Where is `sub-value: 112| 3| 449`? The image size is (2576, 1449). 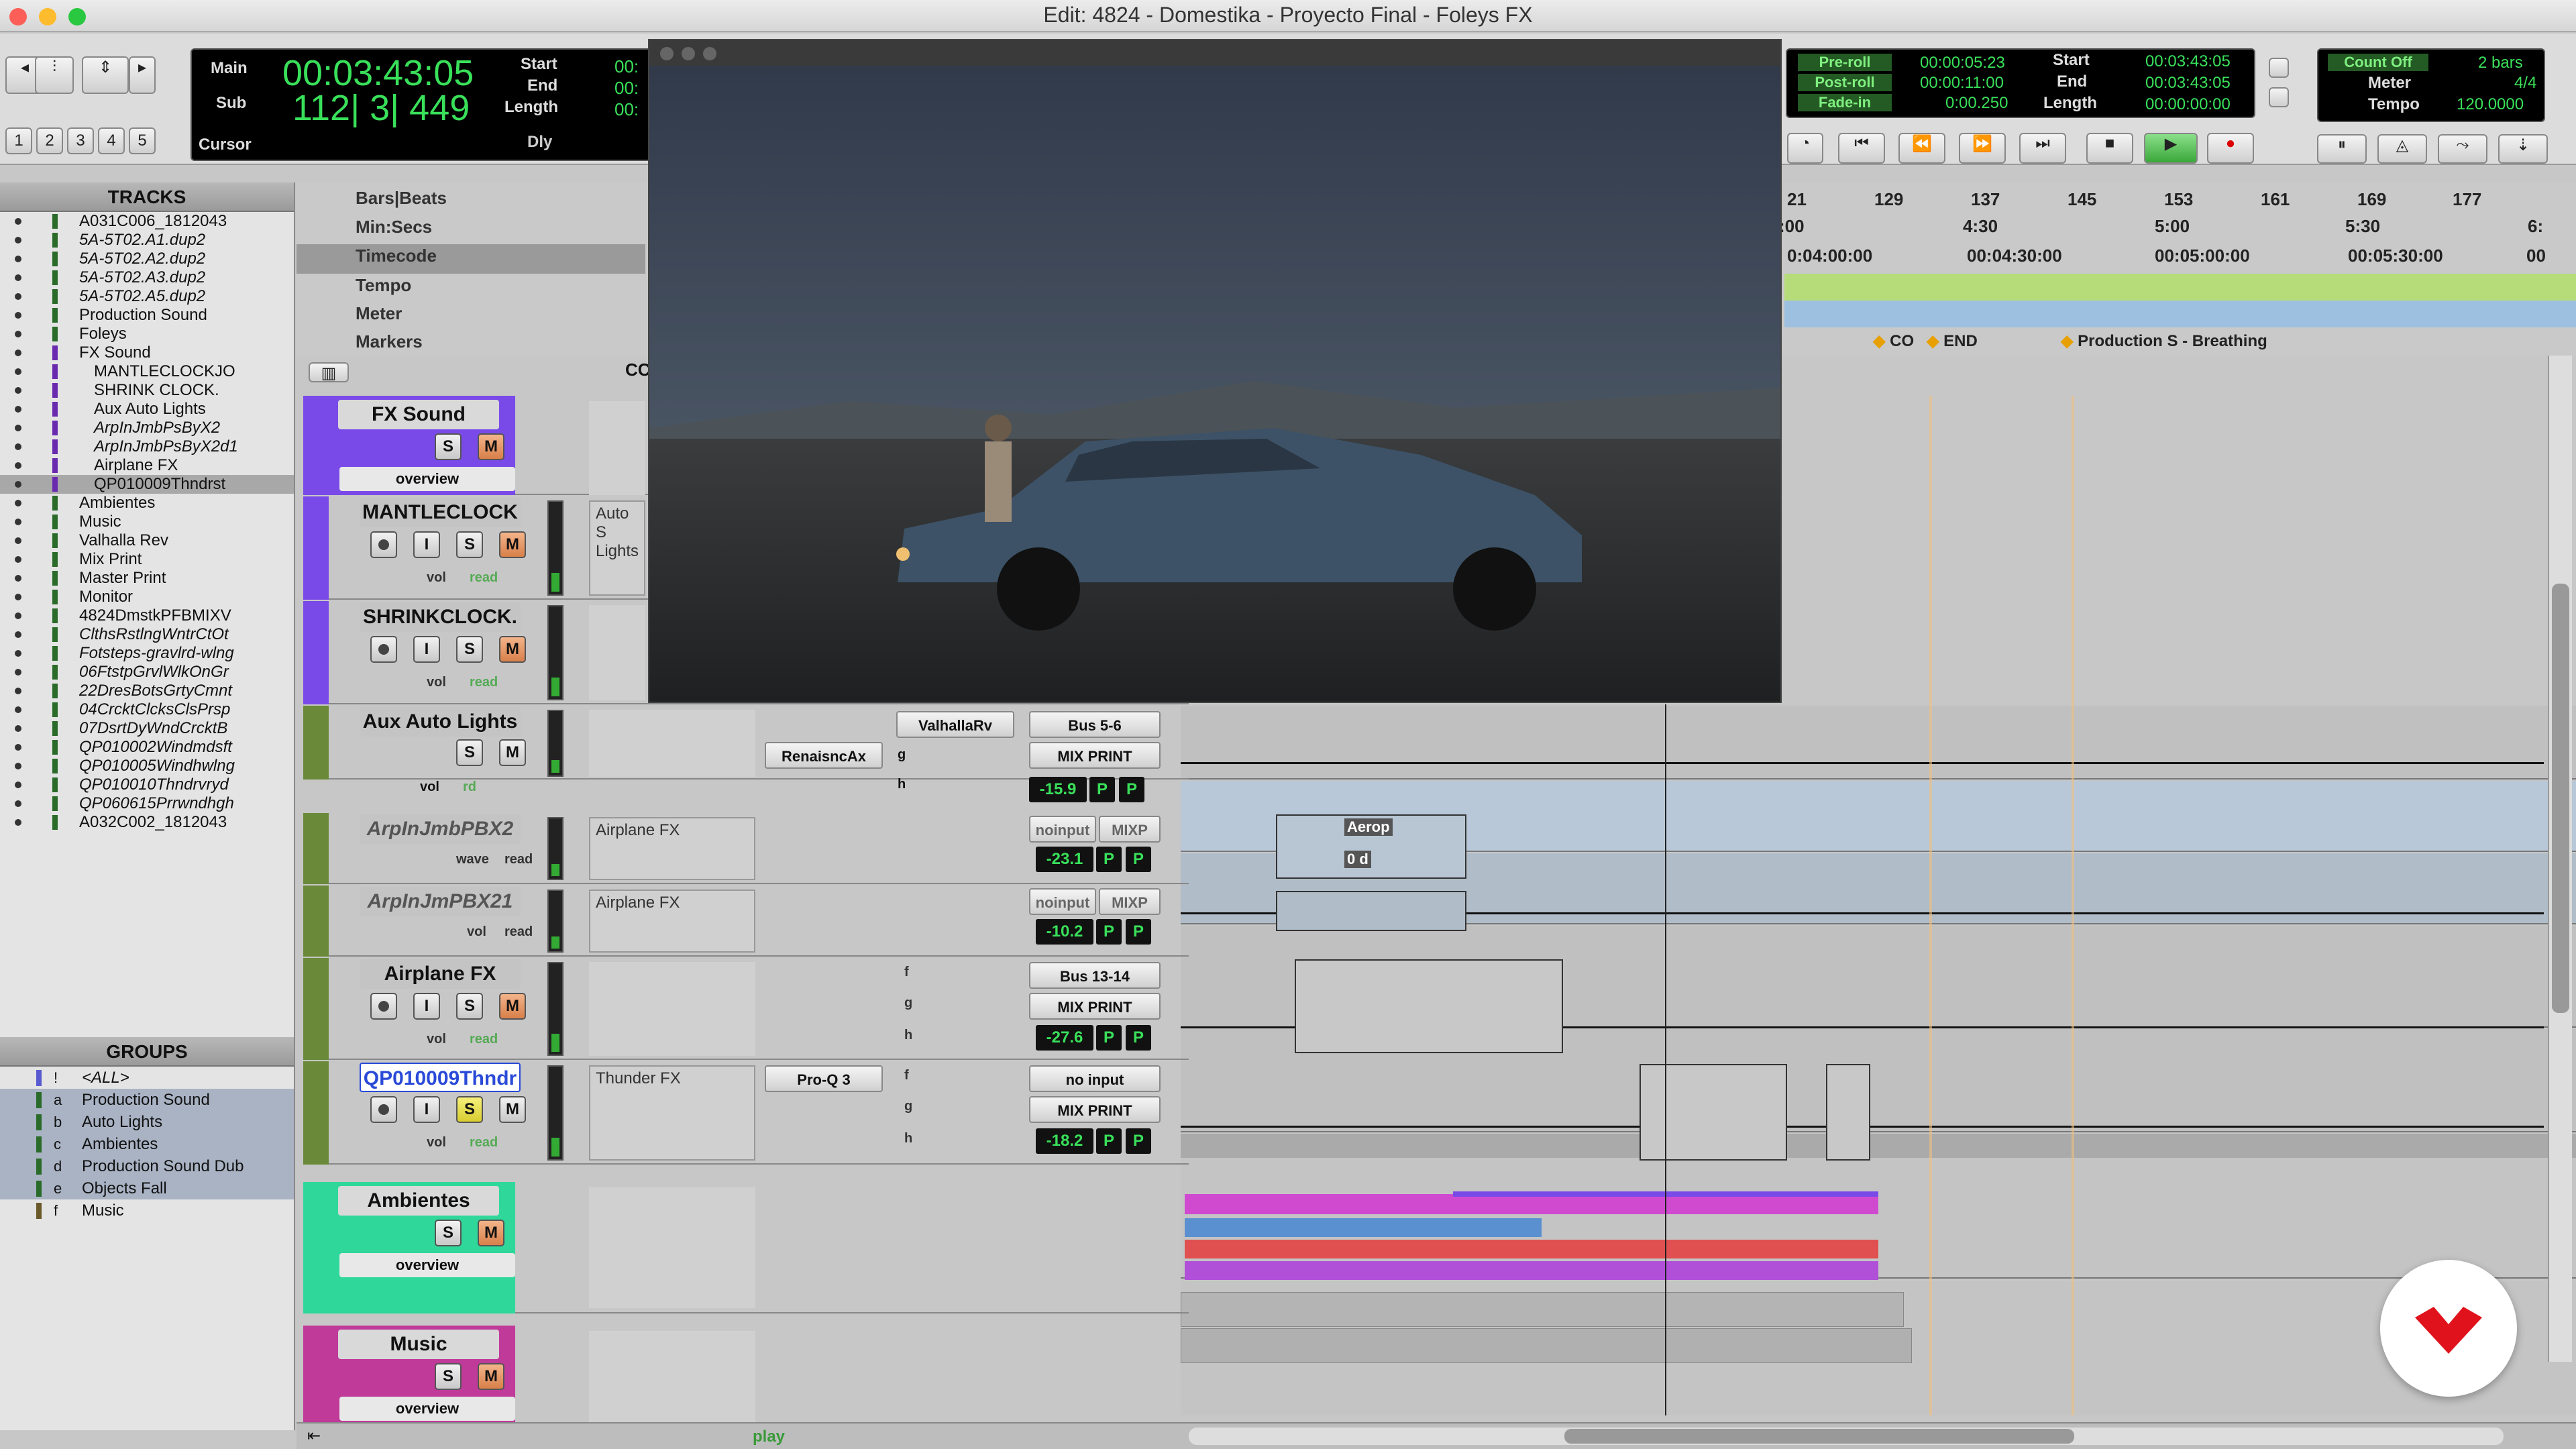
sub-value: 112| 3| 449 is located at coordinates (381, 108).